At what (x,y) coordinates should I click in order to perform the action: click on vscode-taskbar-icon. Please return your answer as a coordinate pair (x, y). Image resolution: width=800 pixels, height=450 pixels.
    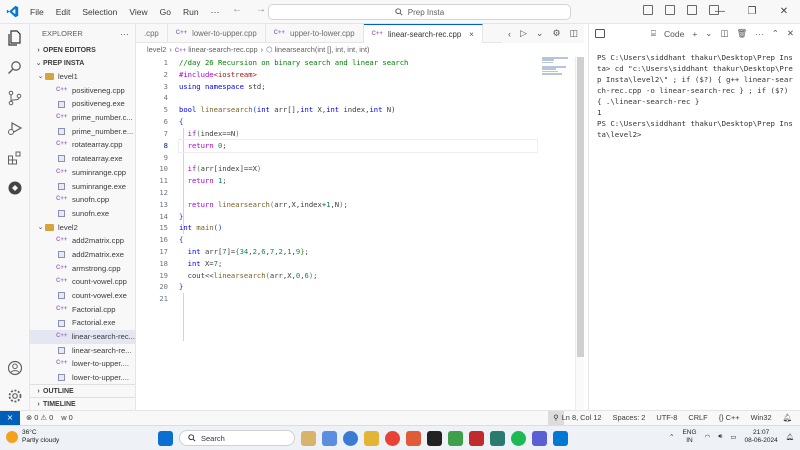
    Looking at the image, I should click on (560, 438).